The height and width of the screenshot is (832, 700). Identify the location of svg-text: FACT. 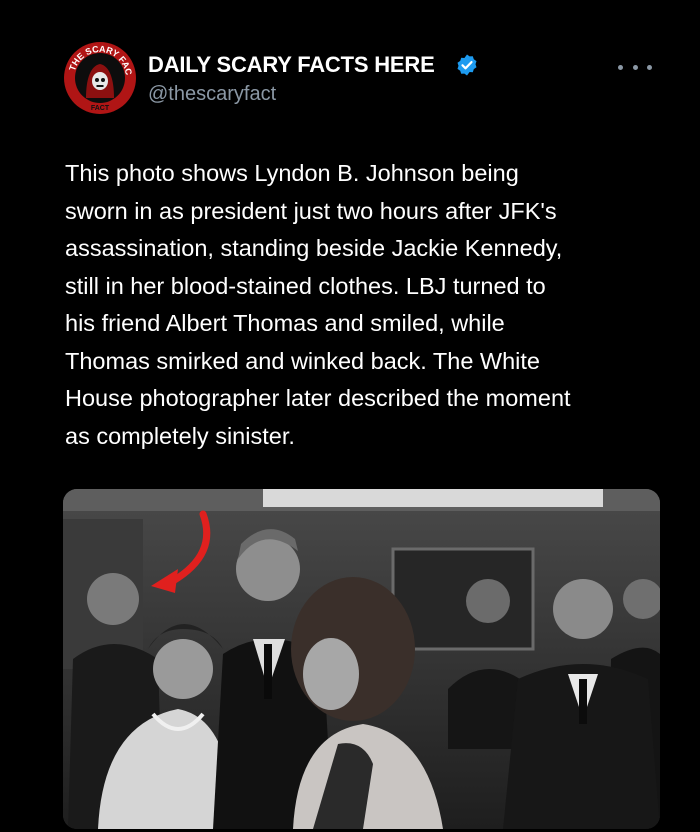
(100, 108).